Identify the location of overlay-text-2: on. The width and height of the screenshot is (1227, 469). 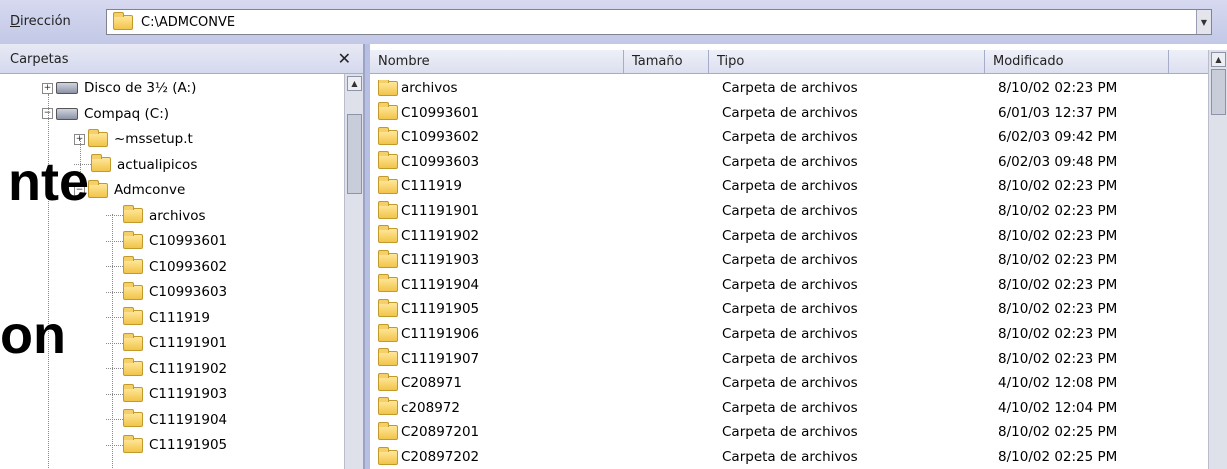
(33, 335).